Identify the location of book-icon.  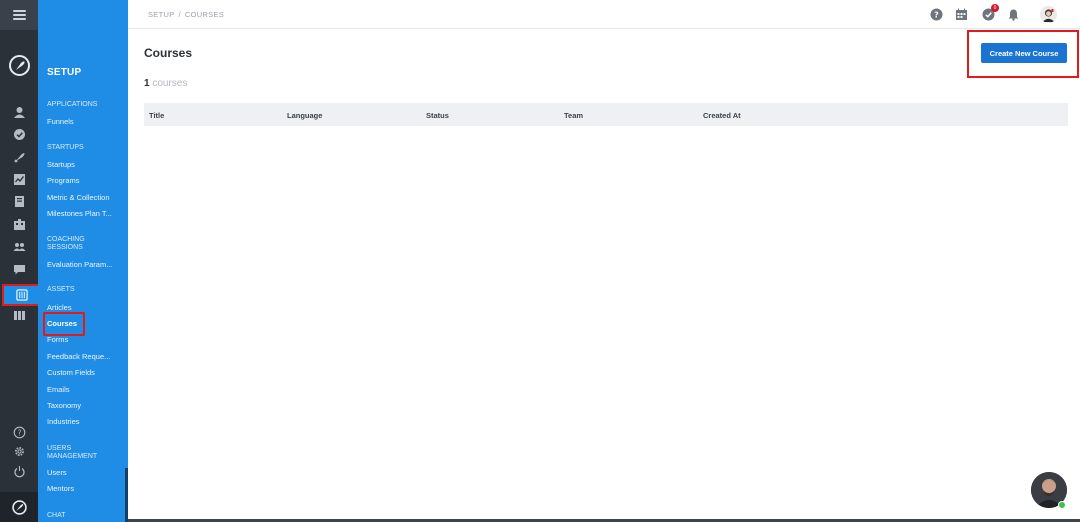
(19, 201).